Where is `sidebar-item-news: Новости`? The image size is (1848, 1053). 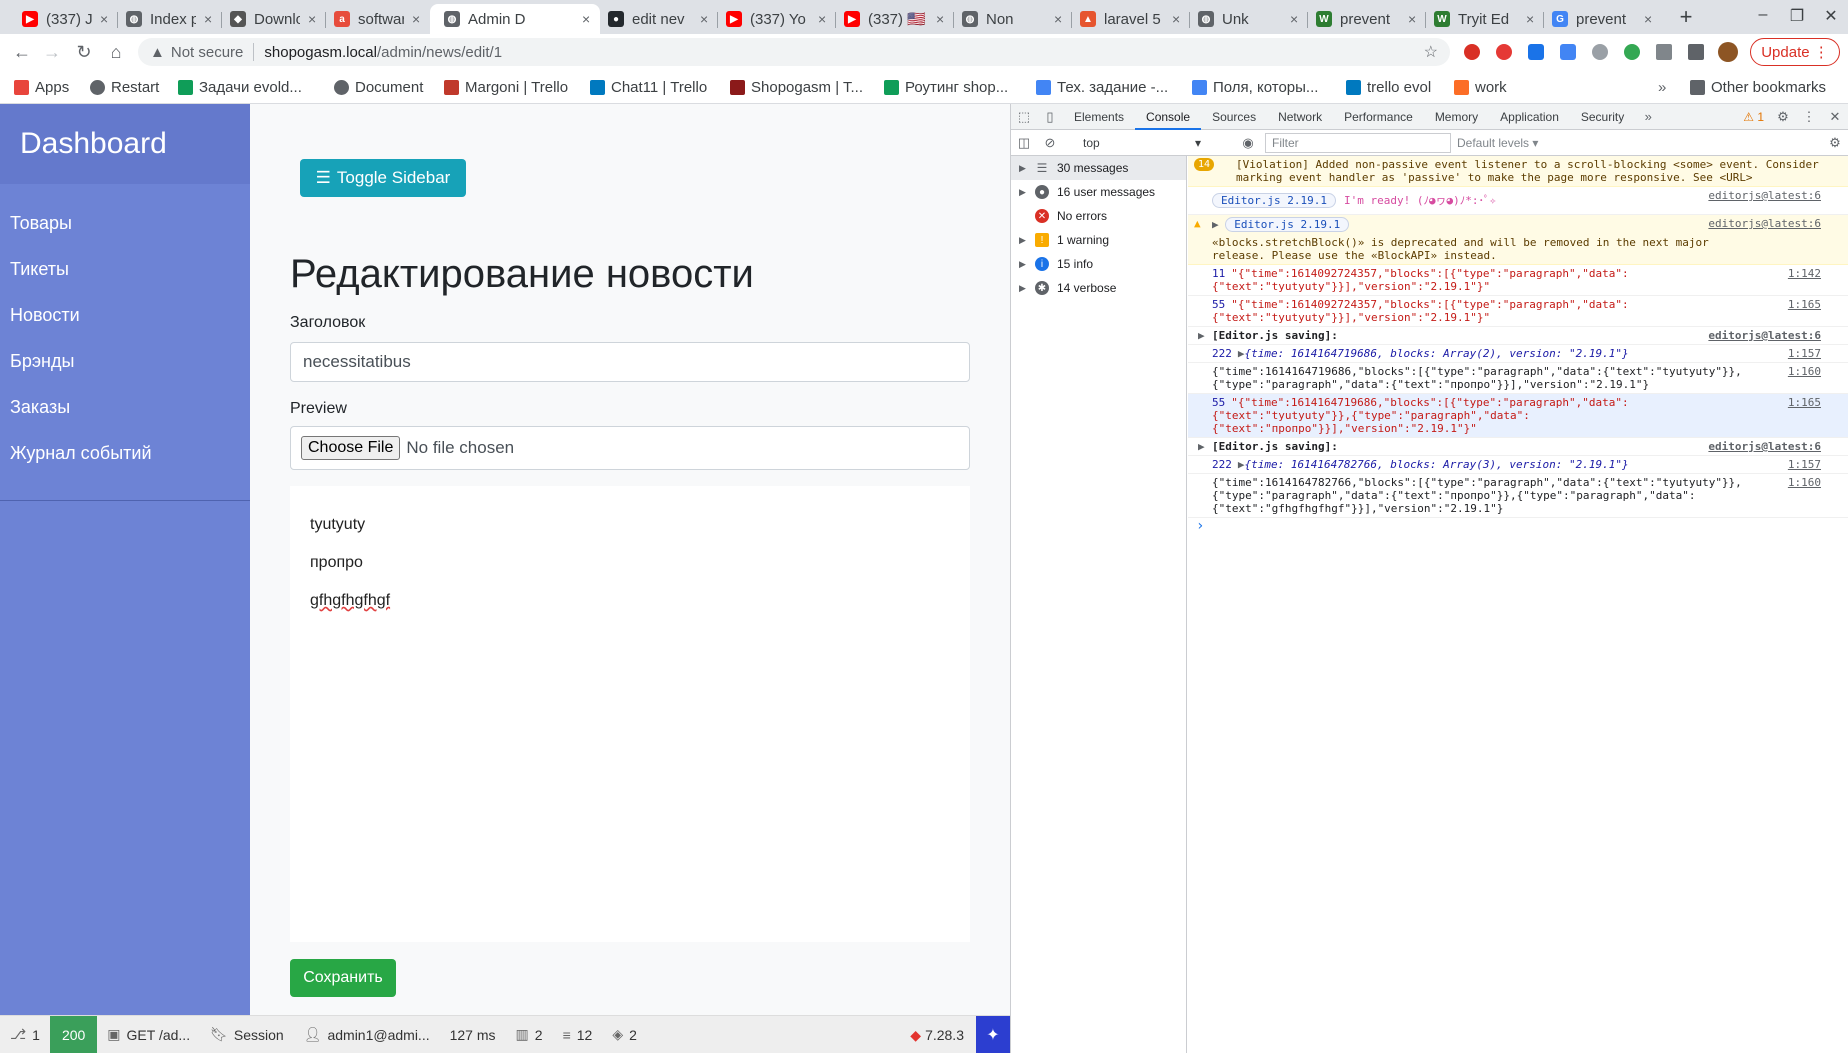 sidebar-item-news: Новости is located at coordinates (125, 315).